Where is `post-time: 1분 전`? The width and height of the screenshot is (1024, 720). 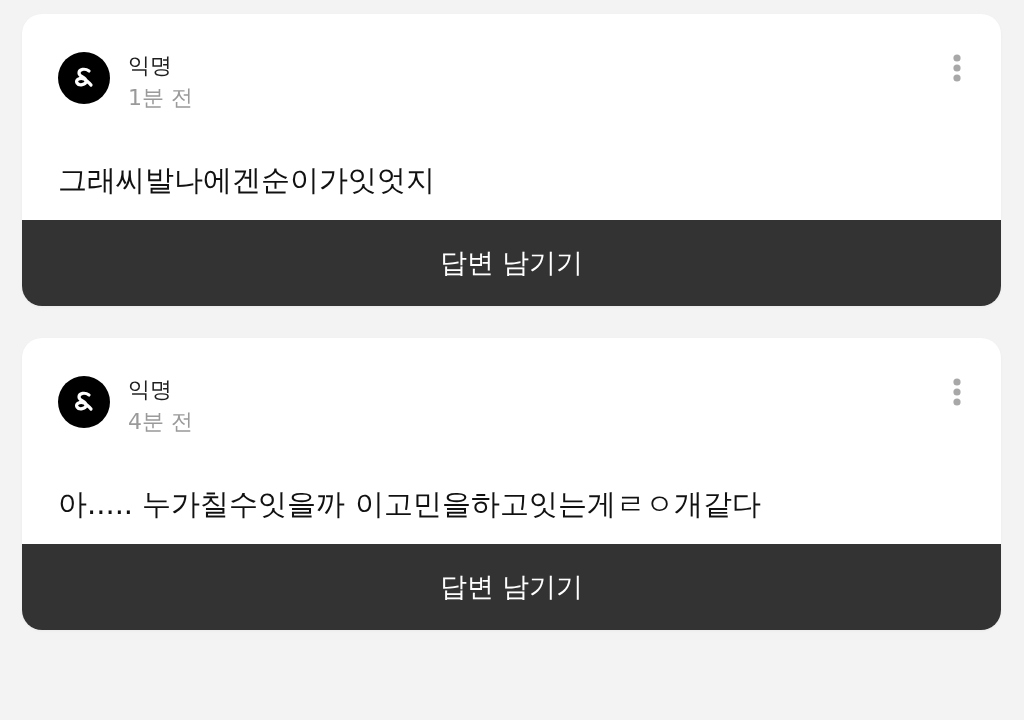 post-time: 1분 전 is located at coordinates (161, 98).